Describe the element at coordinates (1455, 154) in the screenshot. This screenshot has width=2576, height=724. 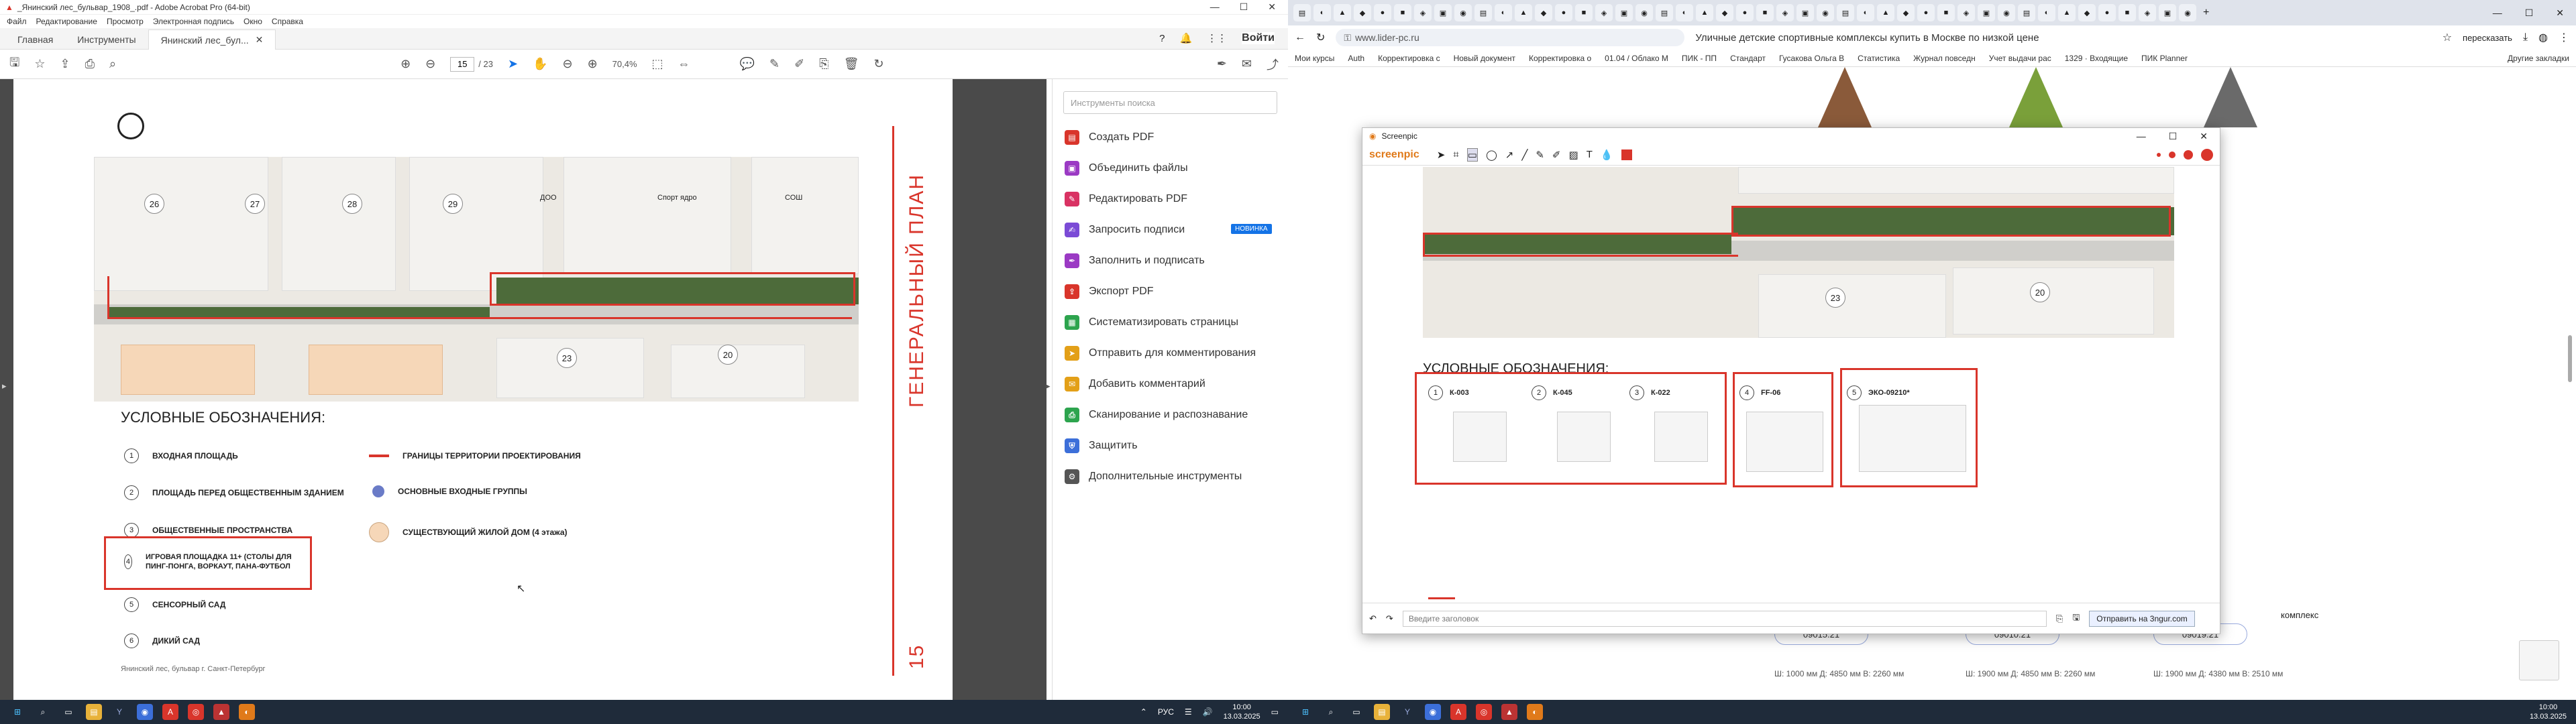
I see `crop-icon: ⌗` at that location.